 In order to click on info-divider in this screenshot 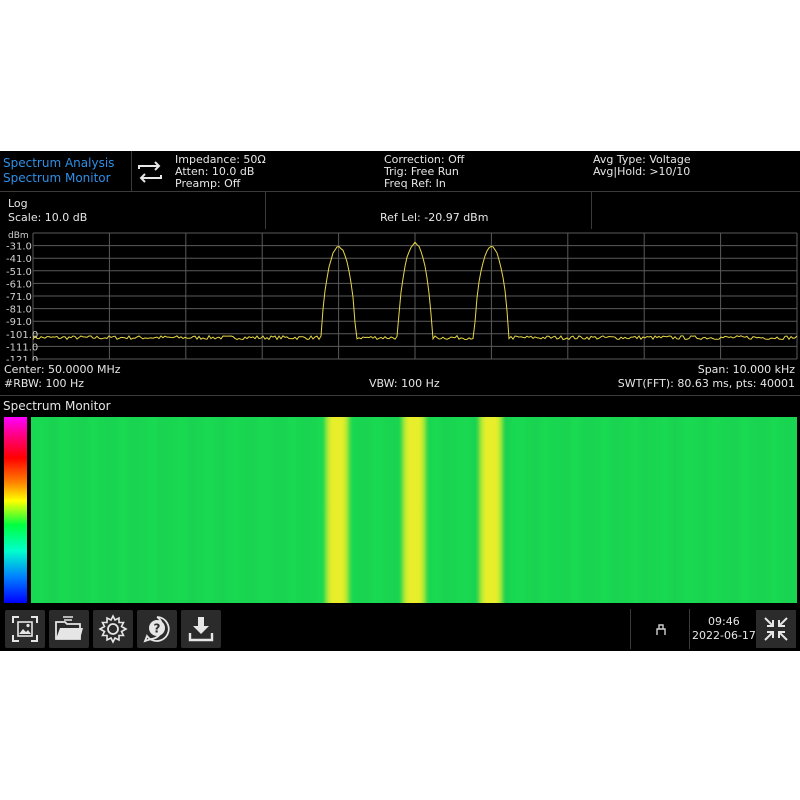, I will do `click(265, 210)`.